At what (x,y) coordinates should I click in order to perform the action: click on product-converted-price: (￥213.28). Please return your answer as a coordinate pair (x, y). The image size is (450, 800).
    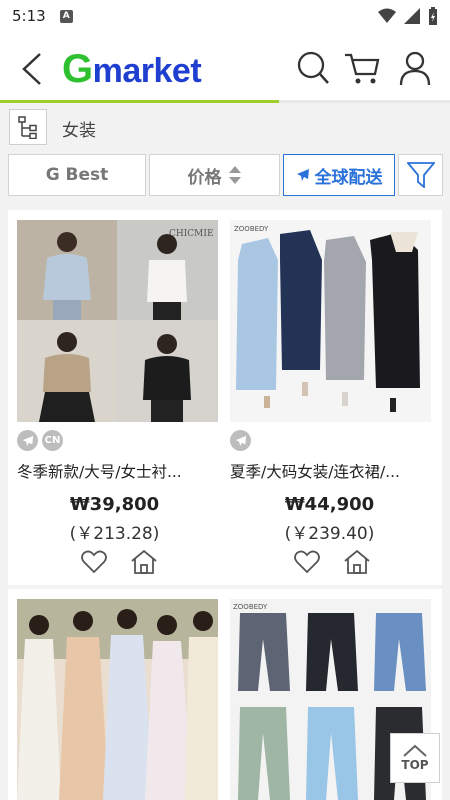
    Looking at the image, I should click on (114, 534).